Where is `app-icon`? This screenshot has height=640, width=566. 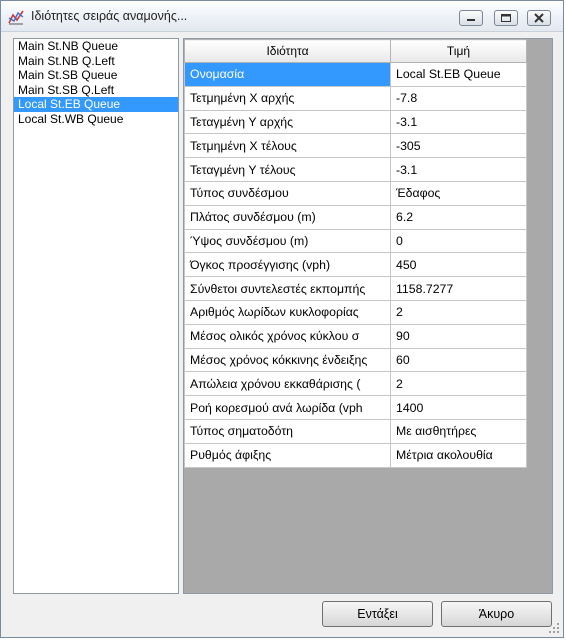 app-icon is located at coordinates (16, 17).